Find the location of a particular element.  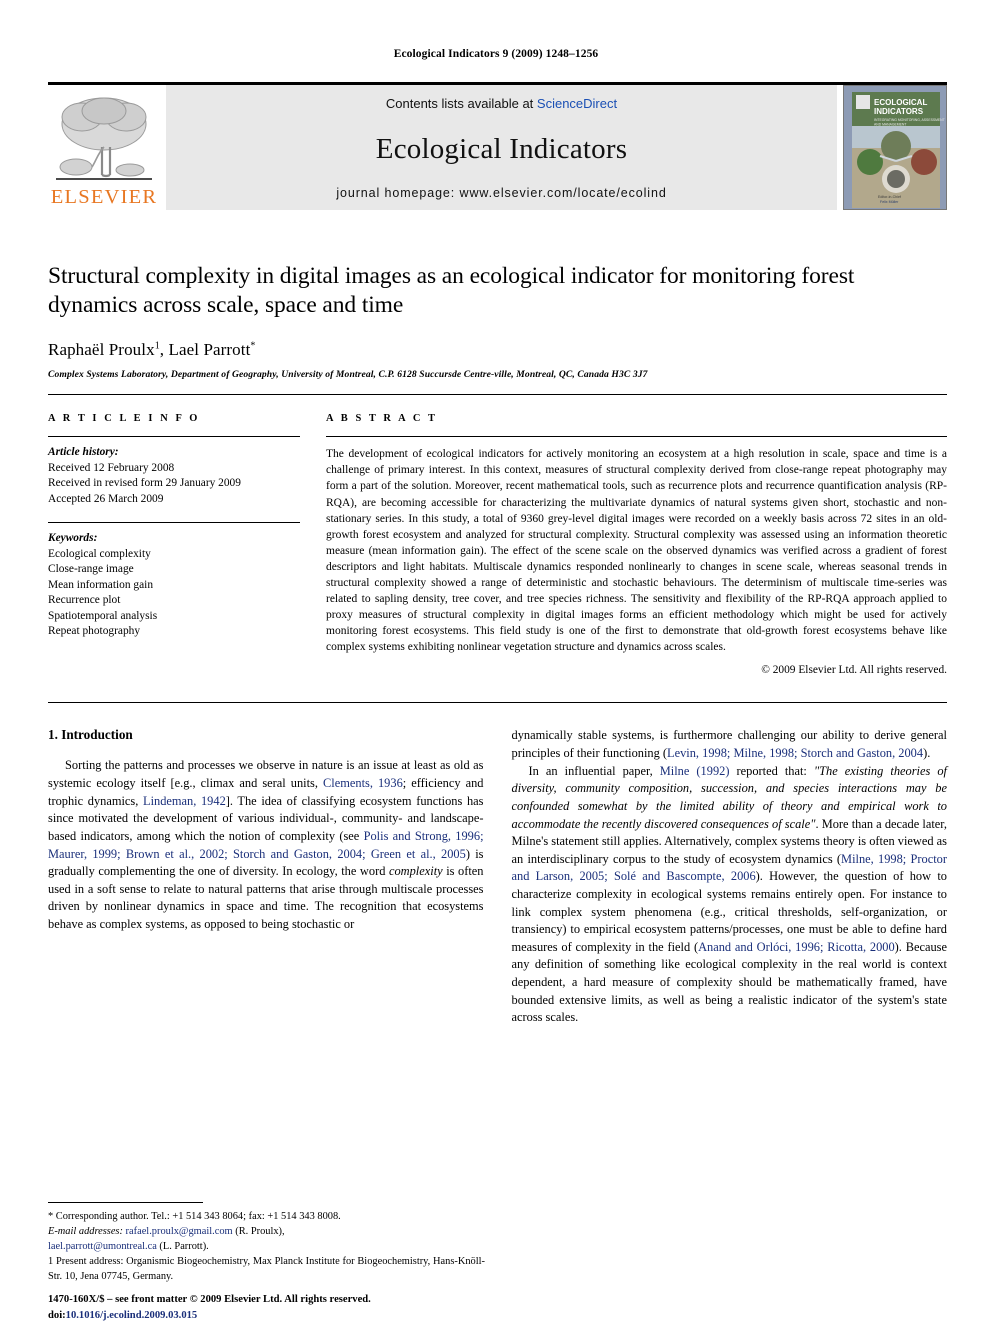

elsevier-wordmark: ELSEVIER is located at coordinates (104, 197).